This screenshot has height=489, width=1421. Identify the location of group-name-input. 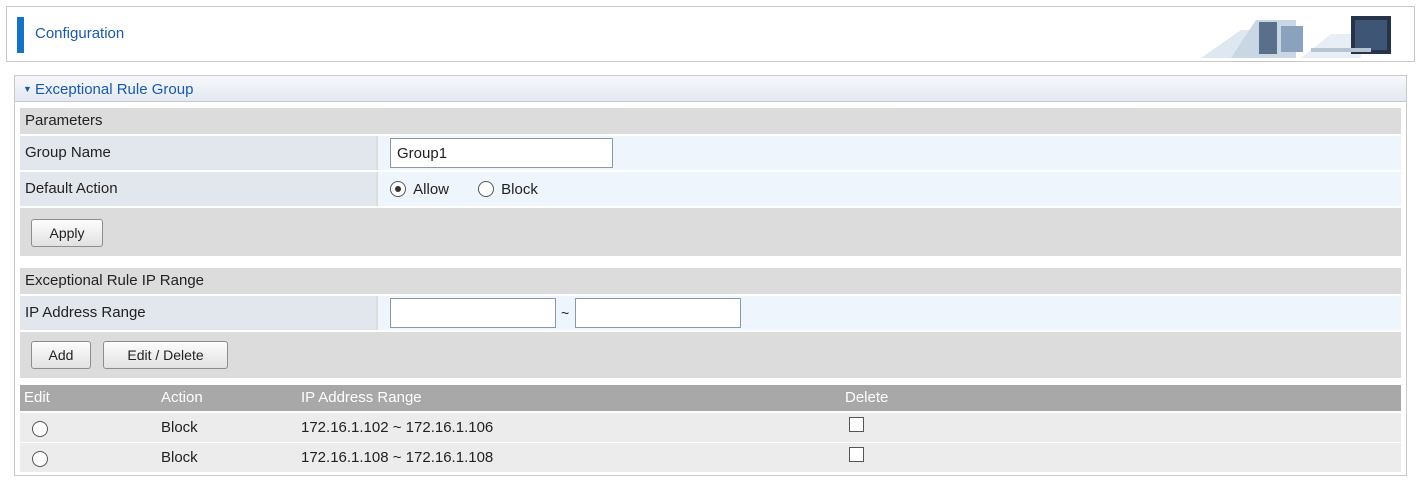
(501, 153).